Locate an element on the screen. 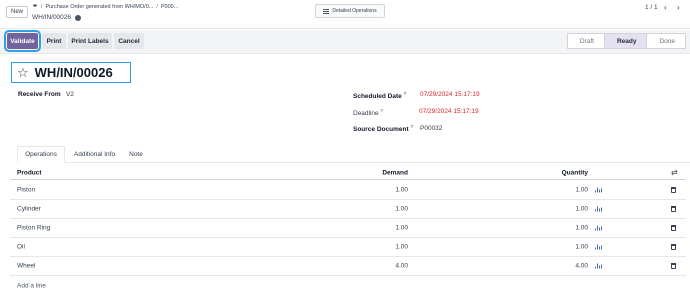 The width and height of the screenshot is (690, 295). table-row: Oil 1.00 1.00 is located at coordinates (348, 247).